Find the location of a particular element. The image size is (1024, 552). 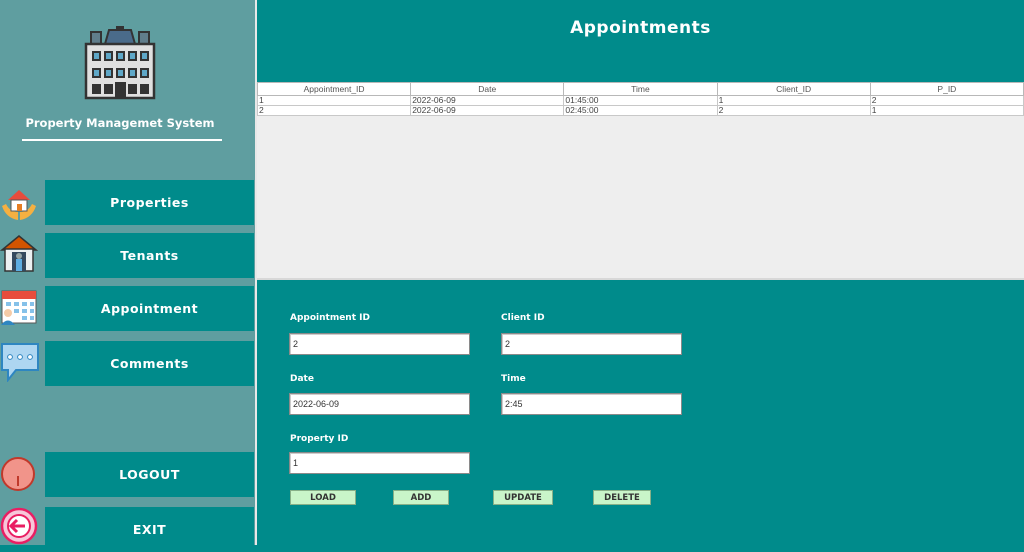

delete-button: DELETE is located at coordinates (622, 497).